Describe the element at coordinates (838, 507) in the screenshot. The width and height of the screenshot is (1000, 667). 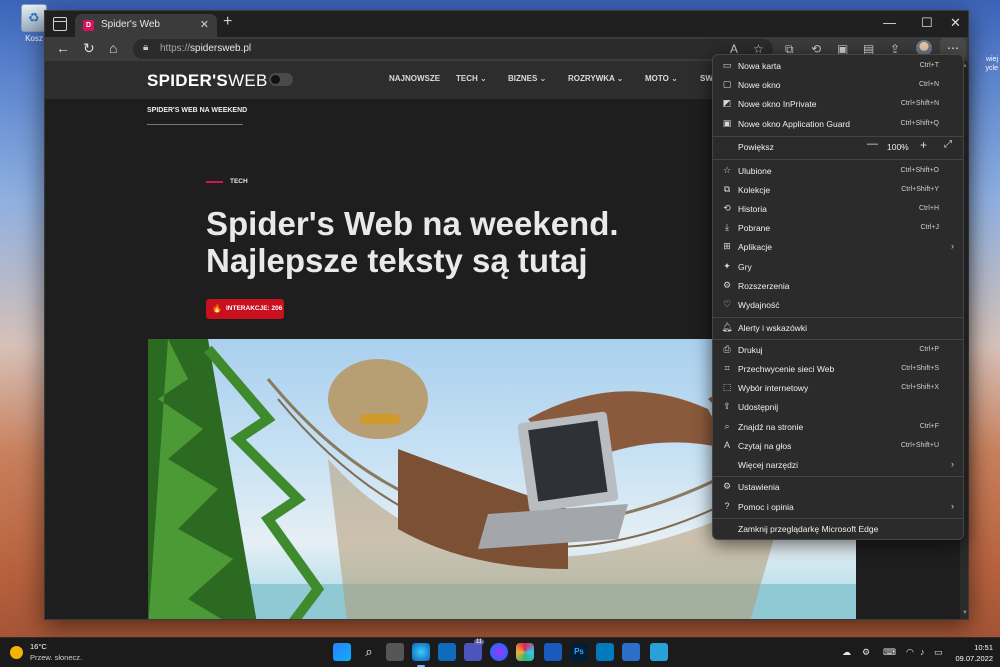
I see `menu-item-help: ? Pomoc i opinia ›` at that location.